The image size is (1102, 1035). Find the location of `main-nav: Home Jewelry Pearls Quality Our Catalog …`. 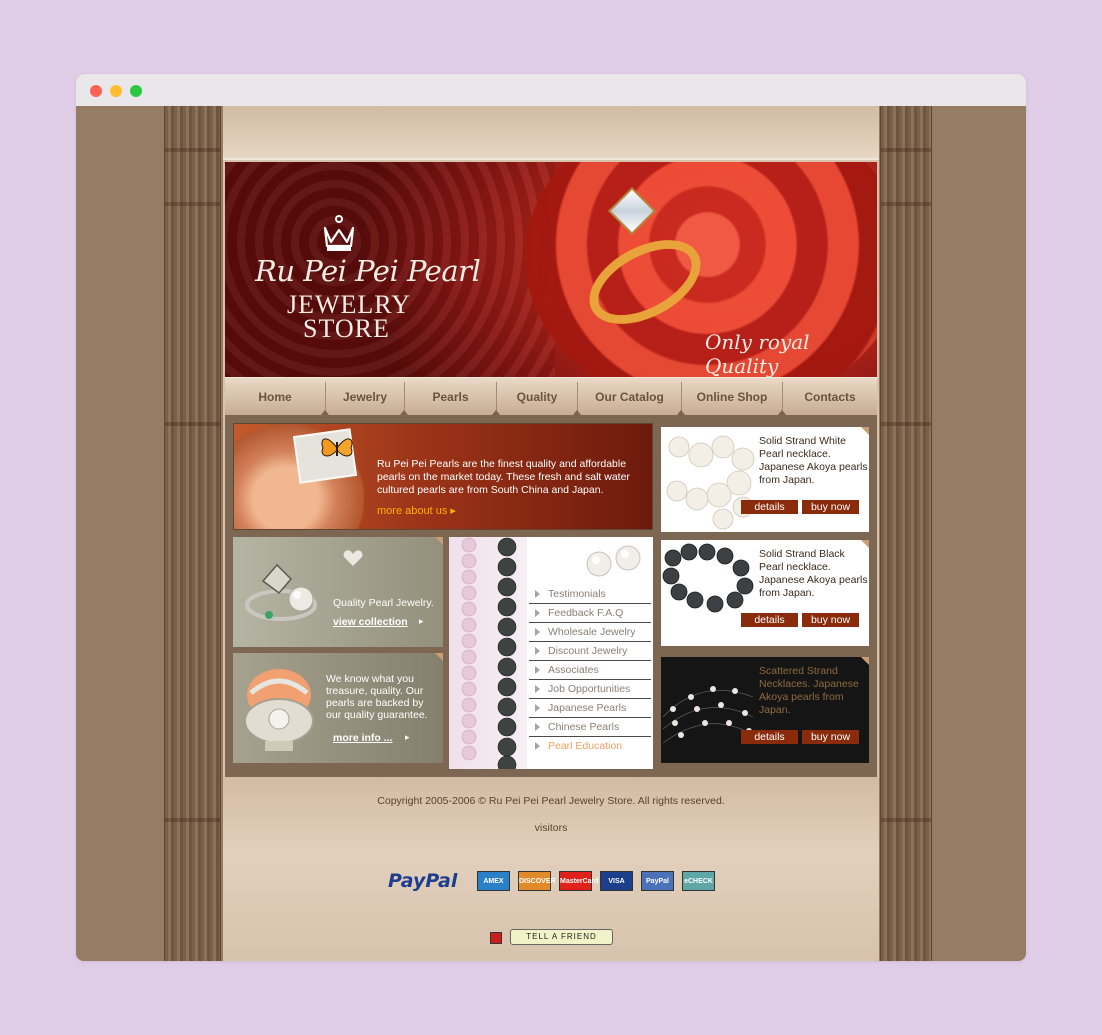

main-nav: Home Jewelry Pearls Quality Our Catalog … is located at coordinates (551, 396).